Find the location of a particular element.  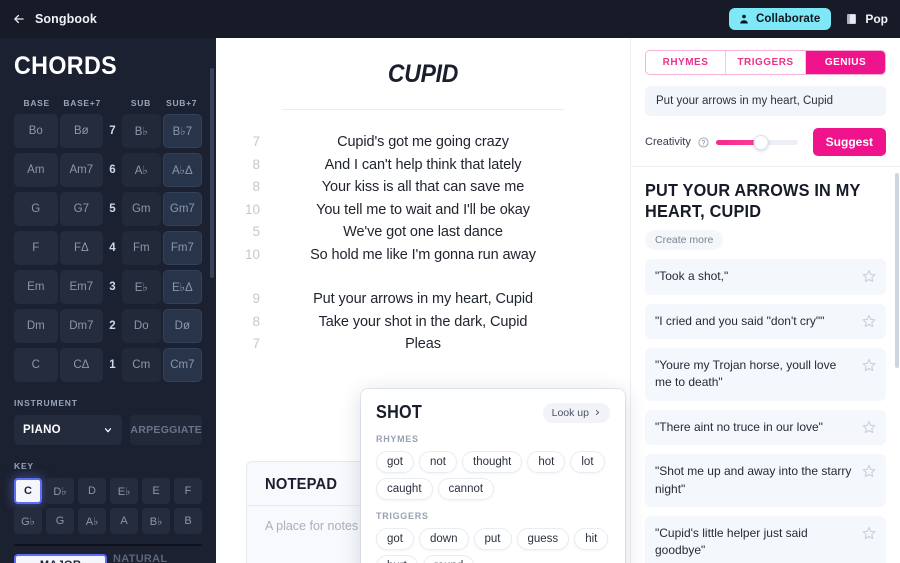

key-button-b: B♭ is located at coordinates (156, 521).